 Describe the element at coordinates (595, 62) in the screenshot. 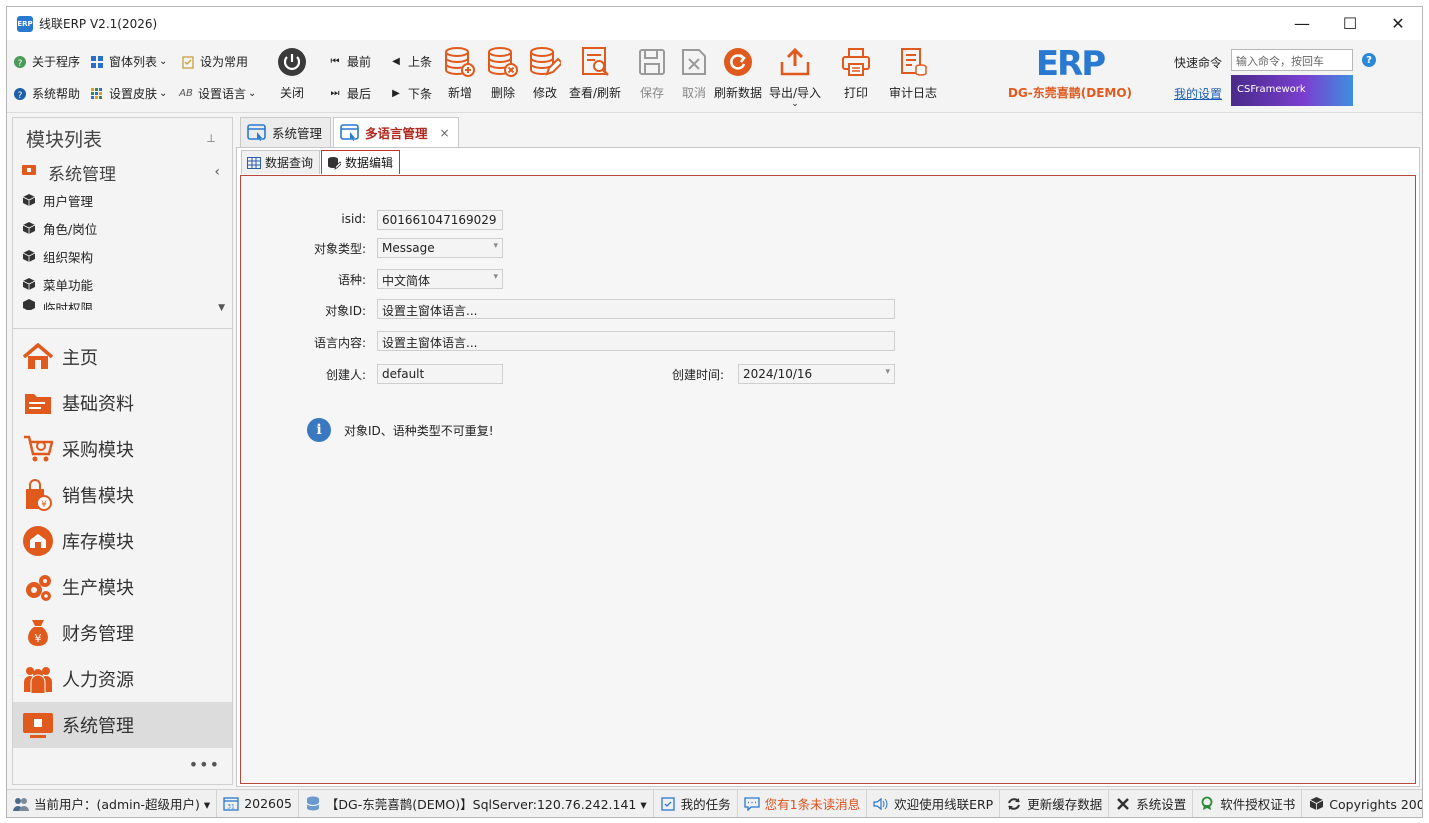

I see `doc-search-icon` at that location.